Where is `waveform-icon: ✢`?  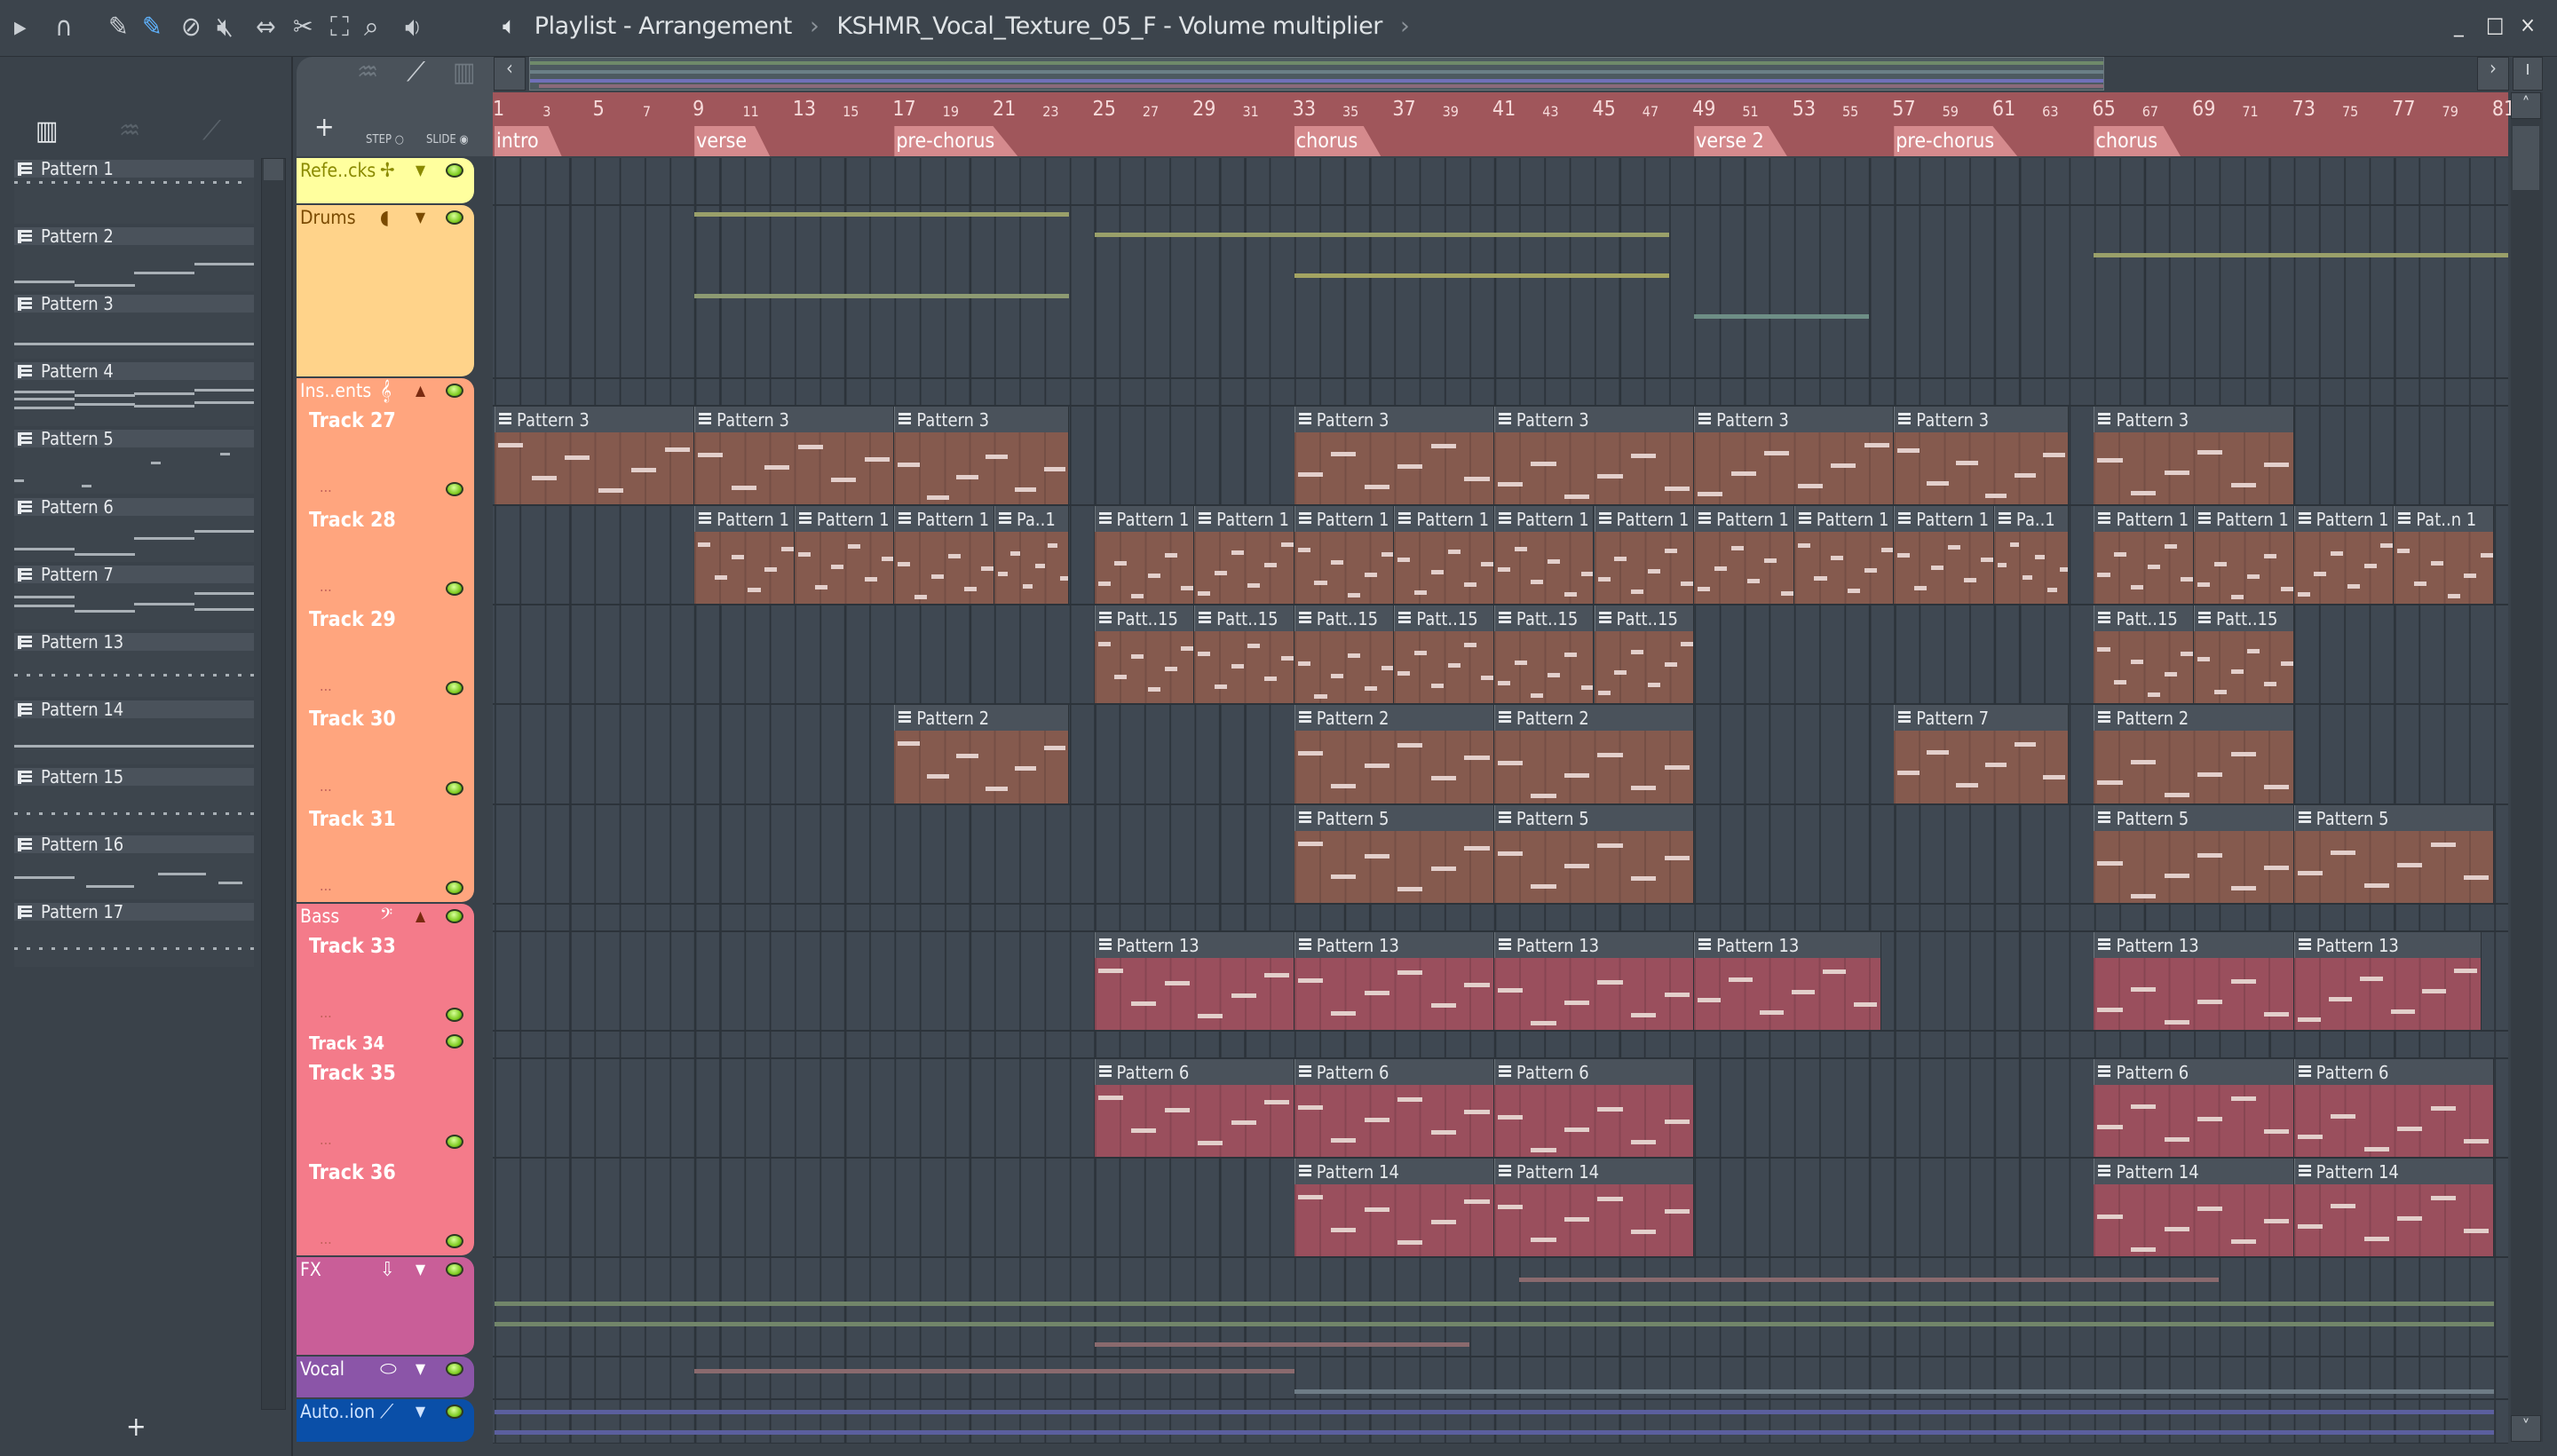
waveform-icon: ✢ is located at coordinates (387, 171).